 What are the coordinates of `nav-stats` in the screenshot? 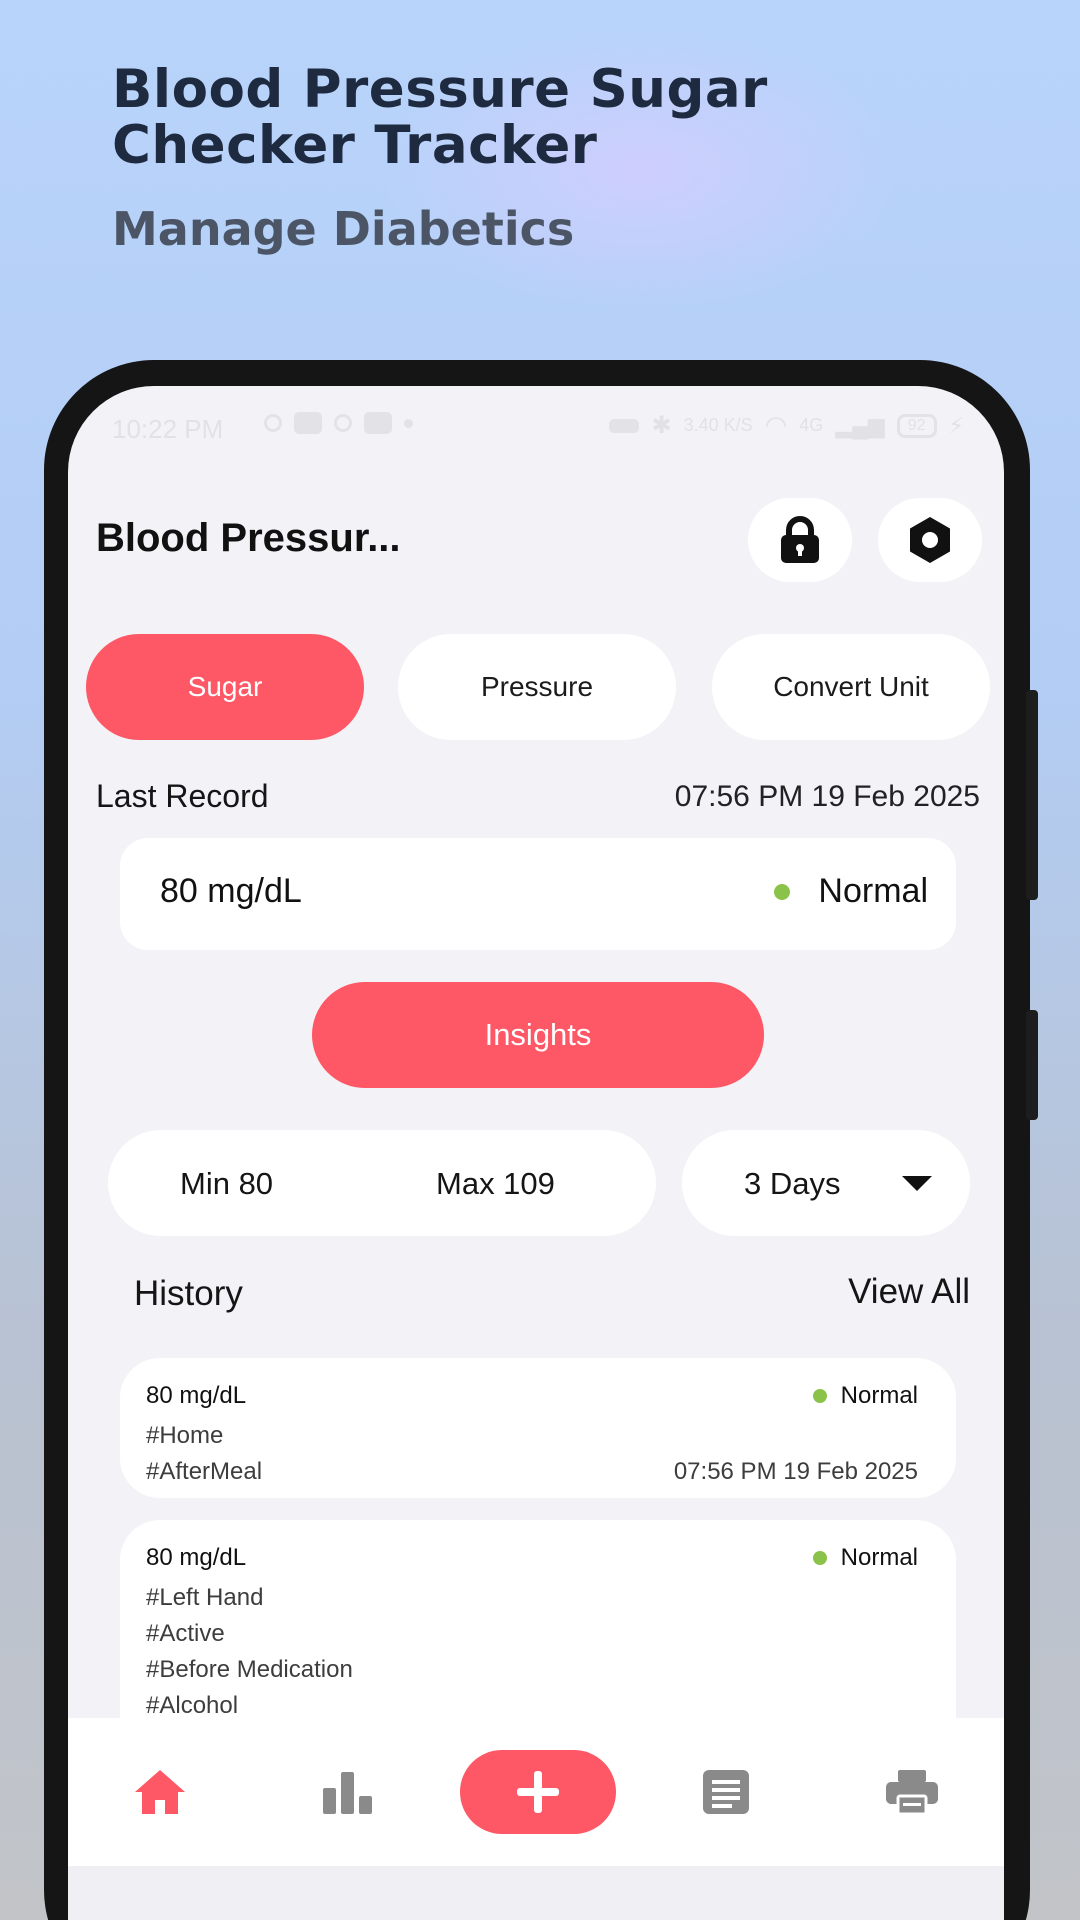 It's located at (348, 1792).